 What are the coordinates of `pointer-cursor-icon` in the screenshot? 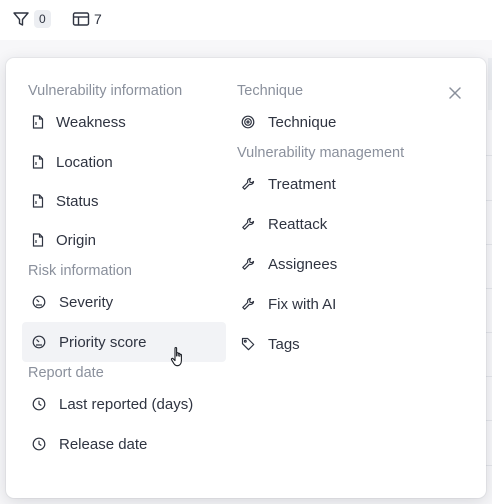 It's located at (179, 357).